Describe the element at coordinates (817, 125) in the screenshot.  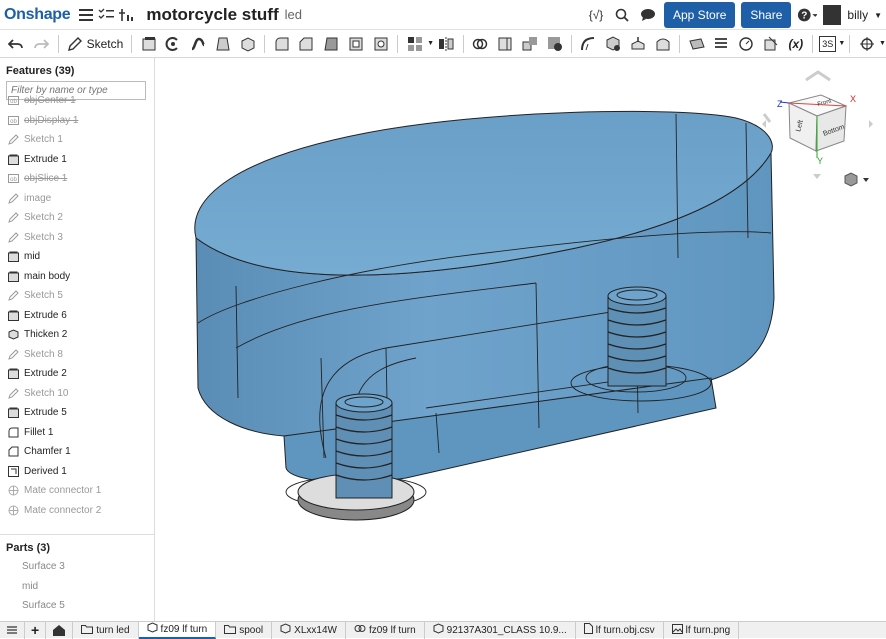
I see `view-cube: Front Left Bottom X Y Z` at that location.